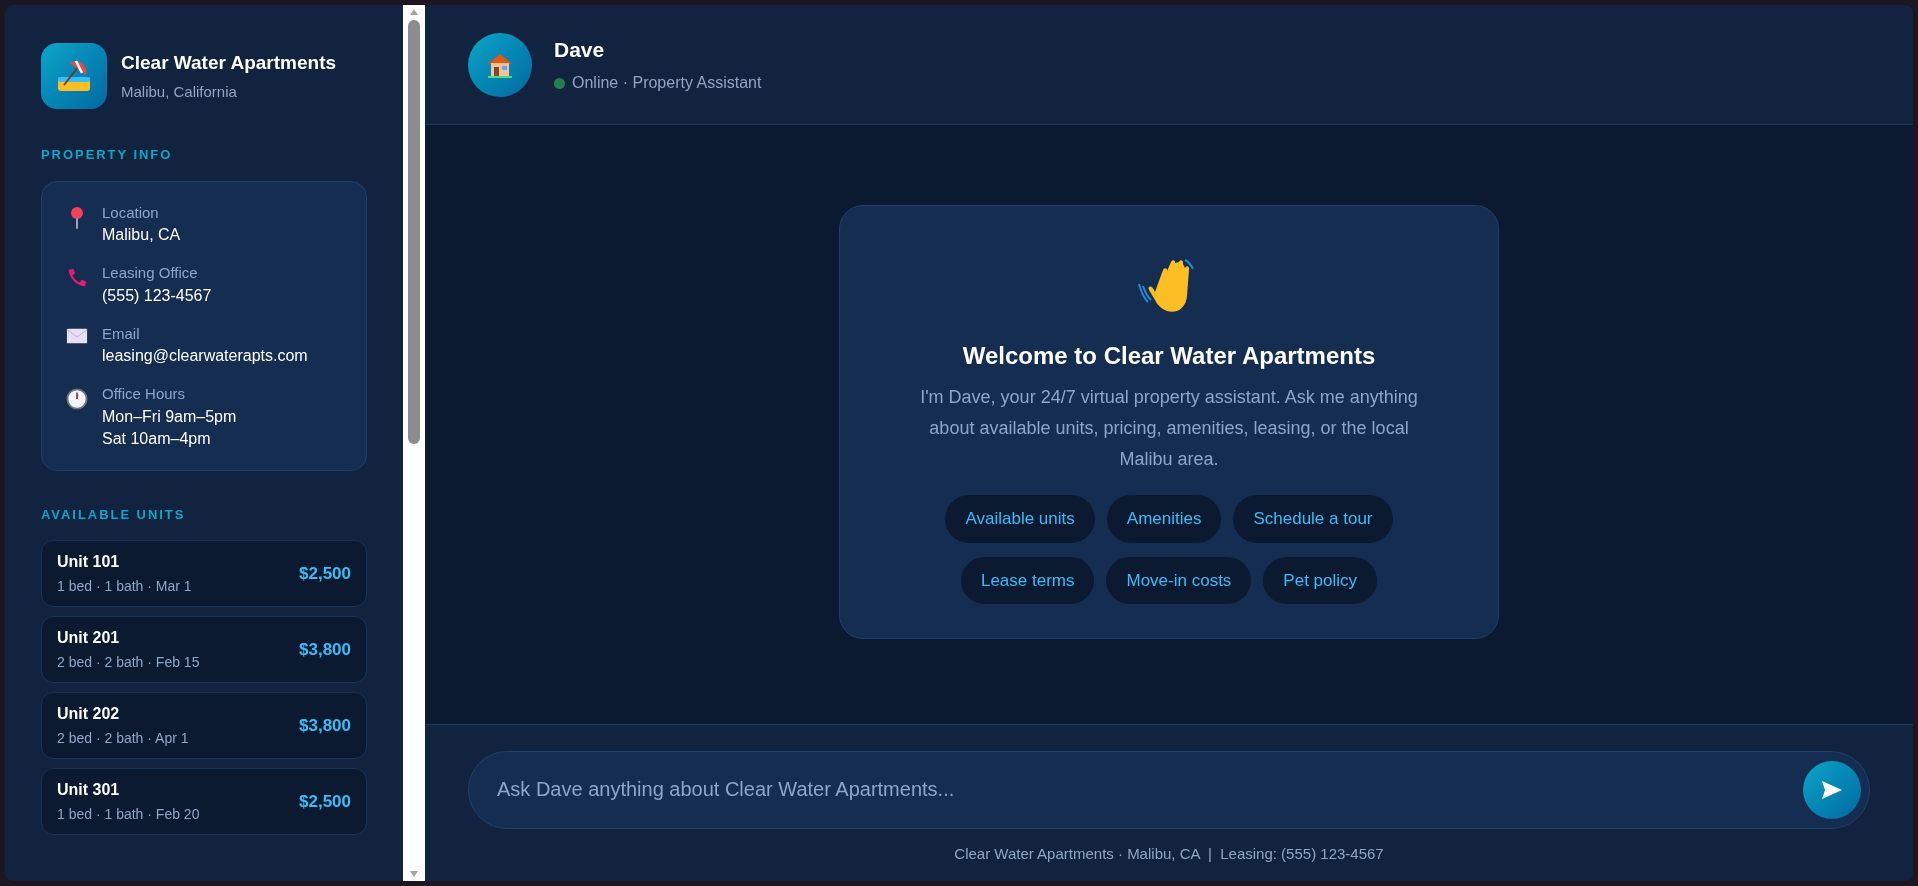  What do you see at coordinates (229, 62) in the screenshot?
I see `property-name: Clear Water Apartments` at bounding box center [229, 62].